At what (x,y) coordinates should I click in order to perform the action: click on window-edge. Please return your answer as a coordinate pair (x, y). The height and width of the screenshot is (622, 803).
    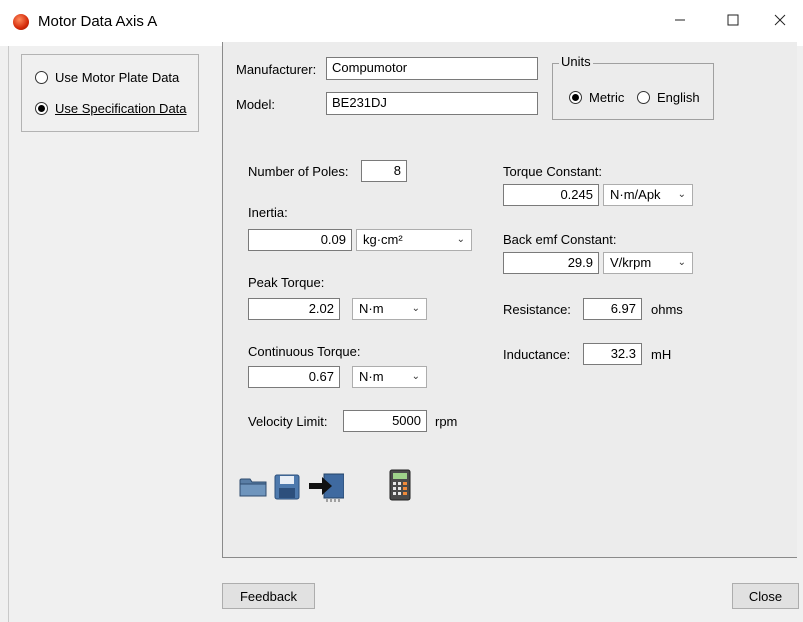
    Looking at the image, I should click on (4, 334).